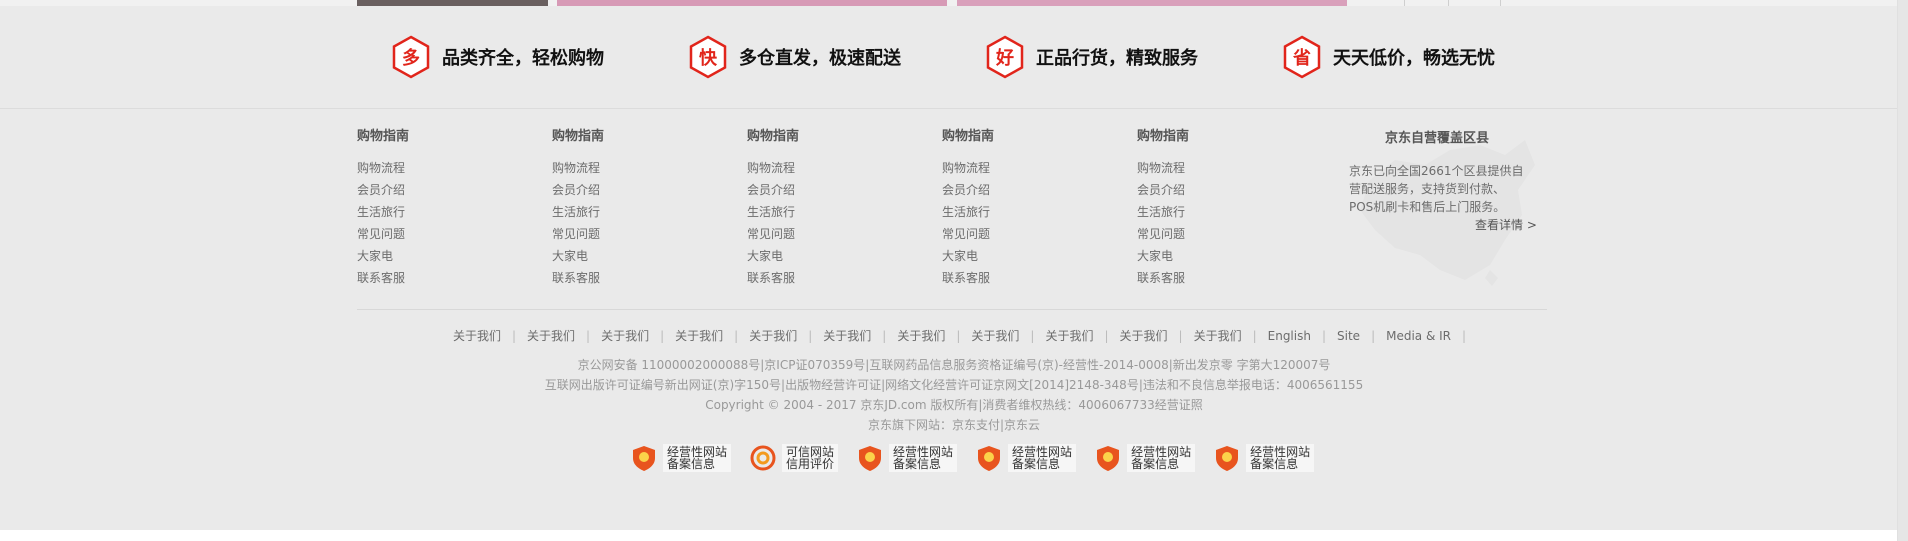  Describe the element at coordinates (820, 58) in the screenshot. I see `service-text: 多仓直发，极速配送` at that location.